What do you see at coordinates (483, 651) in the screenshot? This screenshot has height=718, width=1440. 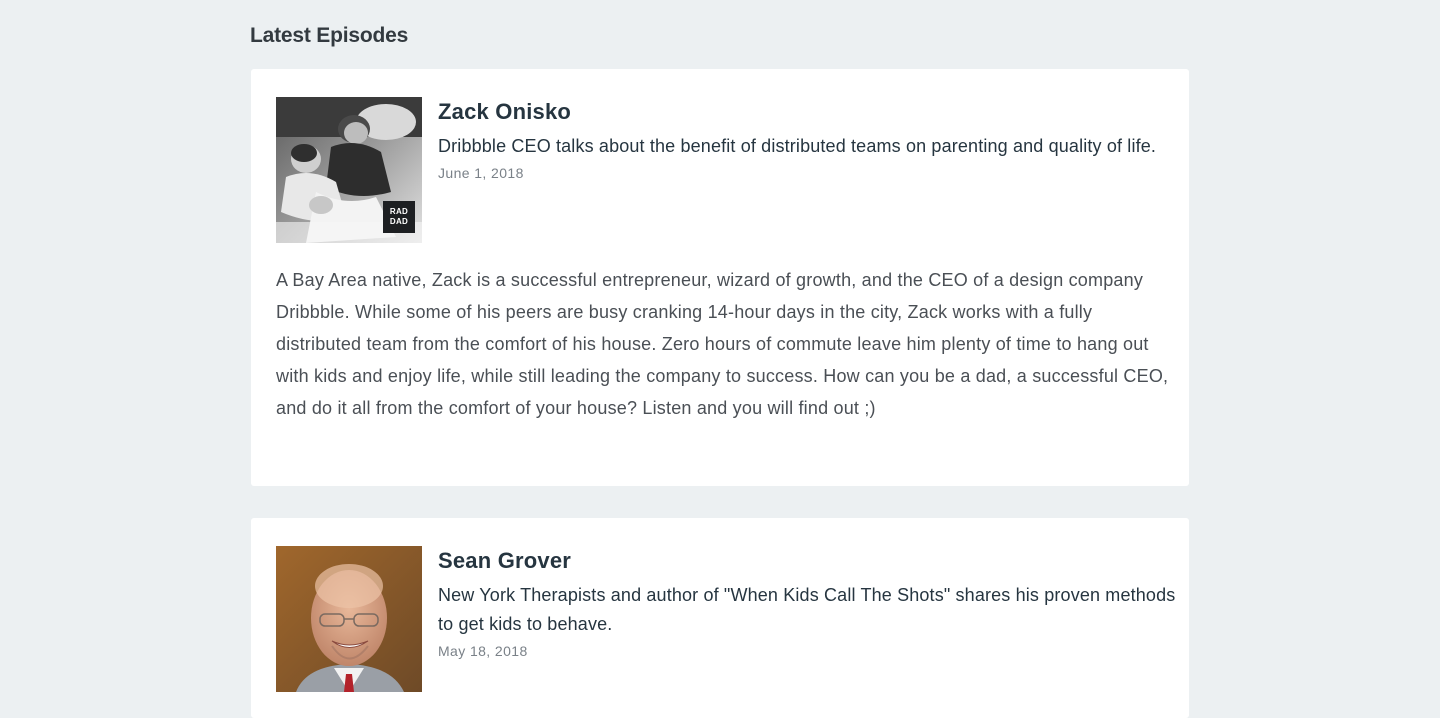 I see `episode-date: May 18, 2018` at bounding box center [483, 651].